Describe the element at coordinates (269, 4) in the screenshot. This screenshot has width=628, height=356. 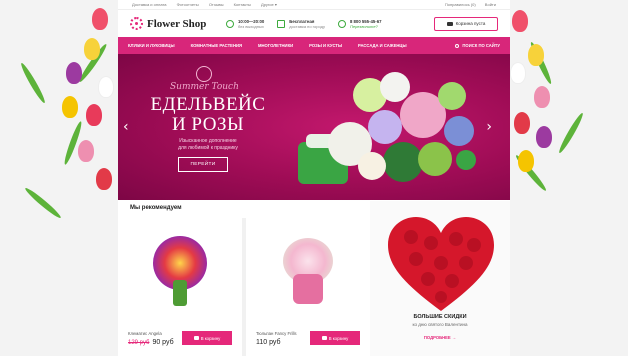
I see `top-link-other-dropdown: Другое ▾` at that location.